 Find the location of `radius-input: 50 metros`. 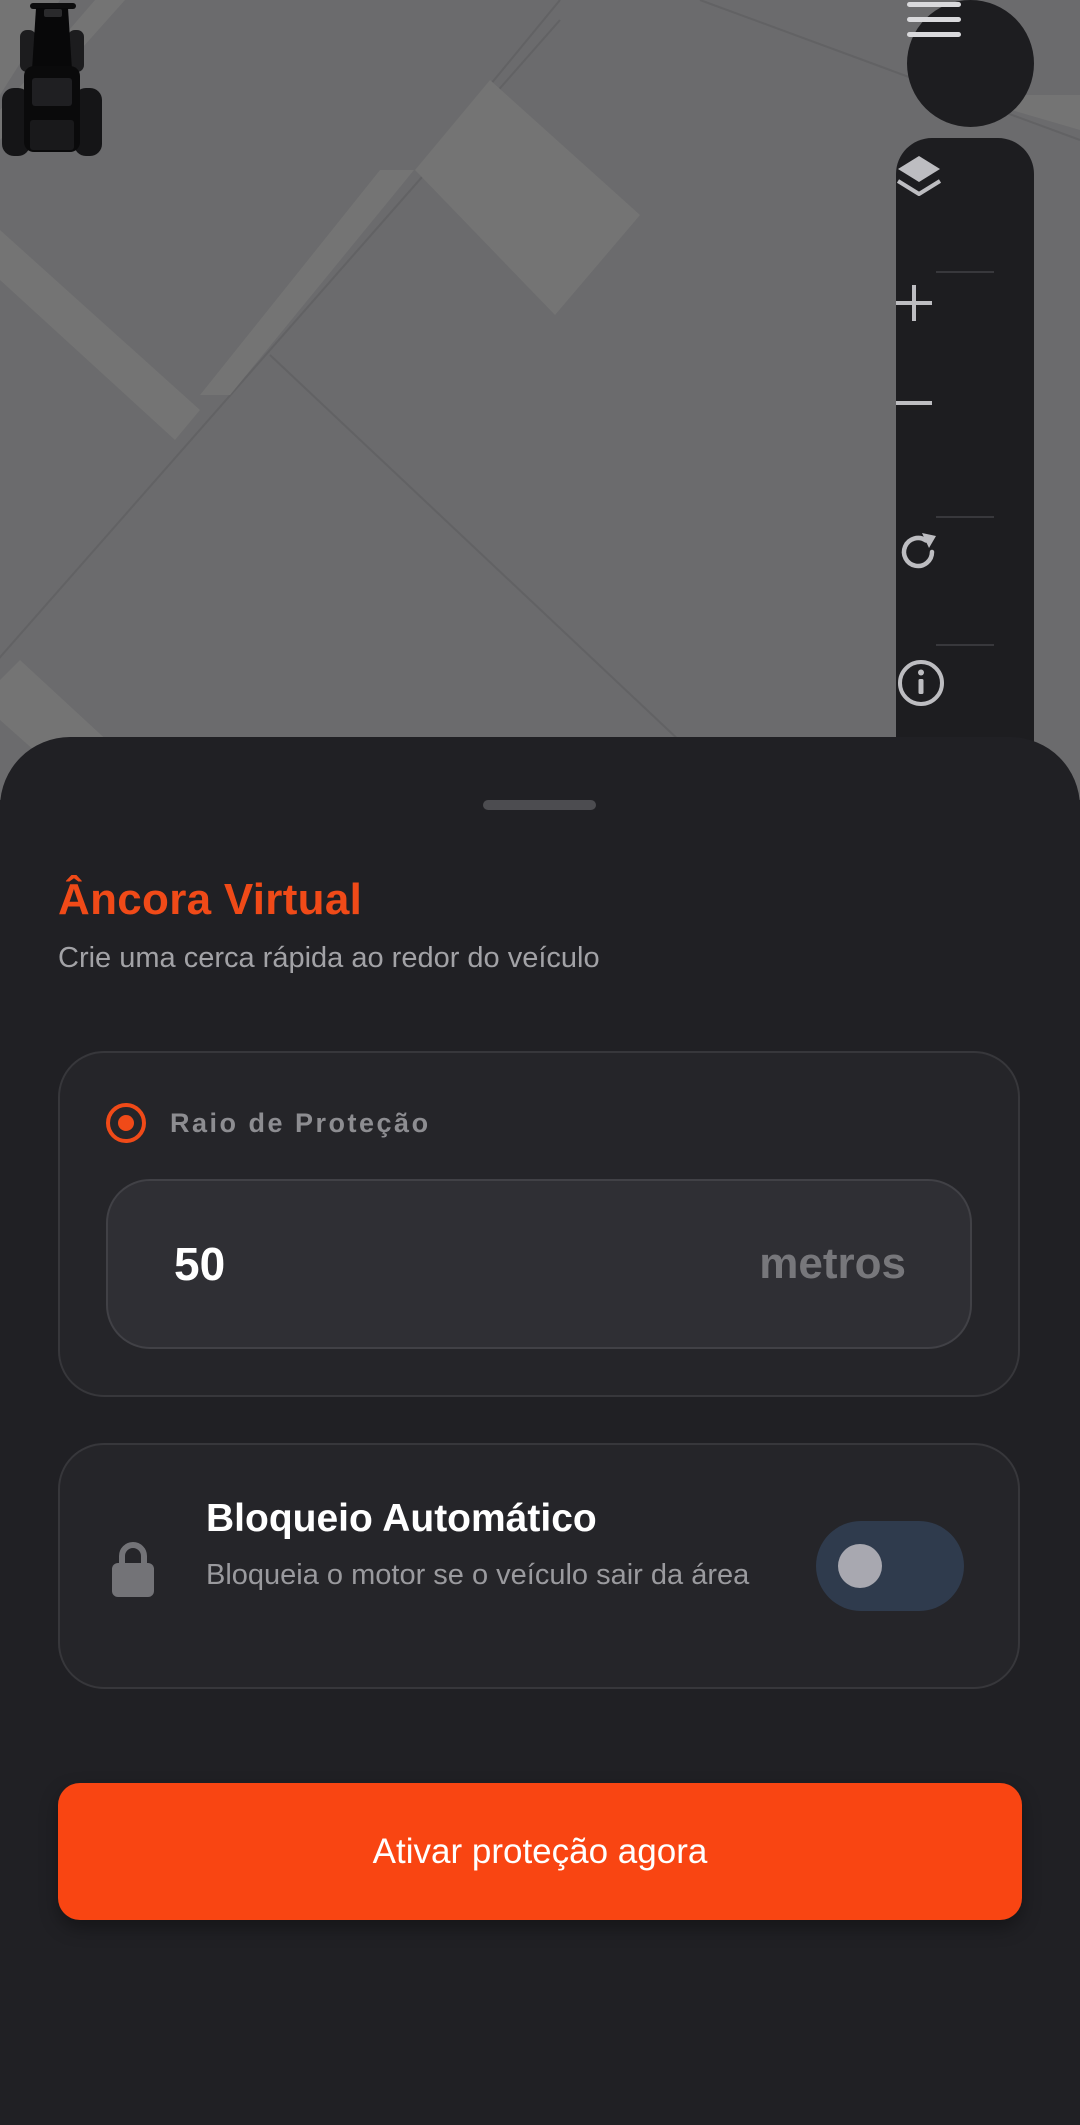

radius-input: 50 metros is located at coordinates (539, 1264).